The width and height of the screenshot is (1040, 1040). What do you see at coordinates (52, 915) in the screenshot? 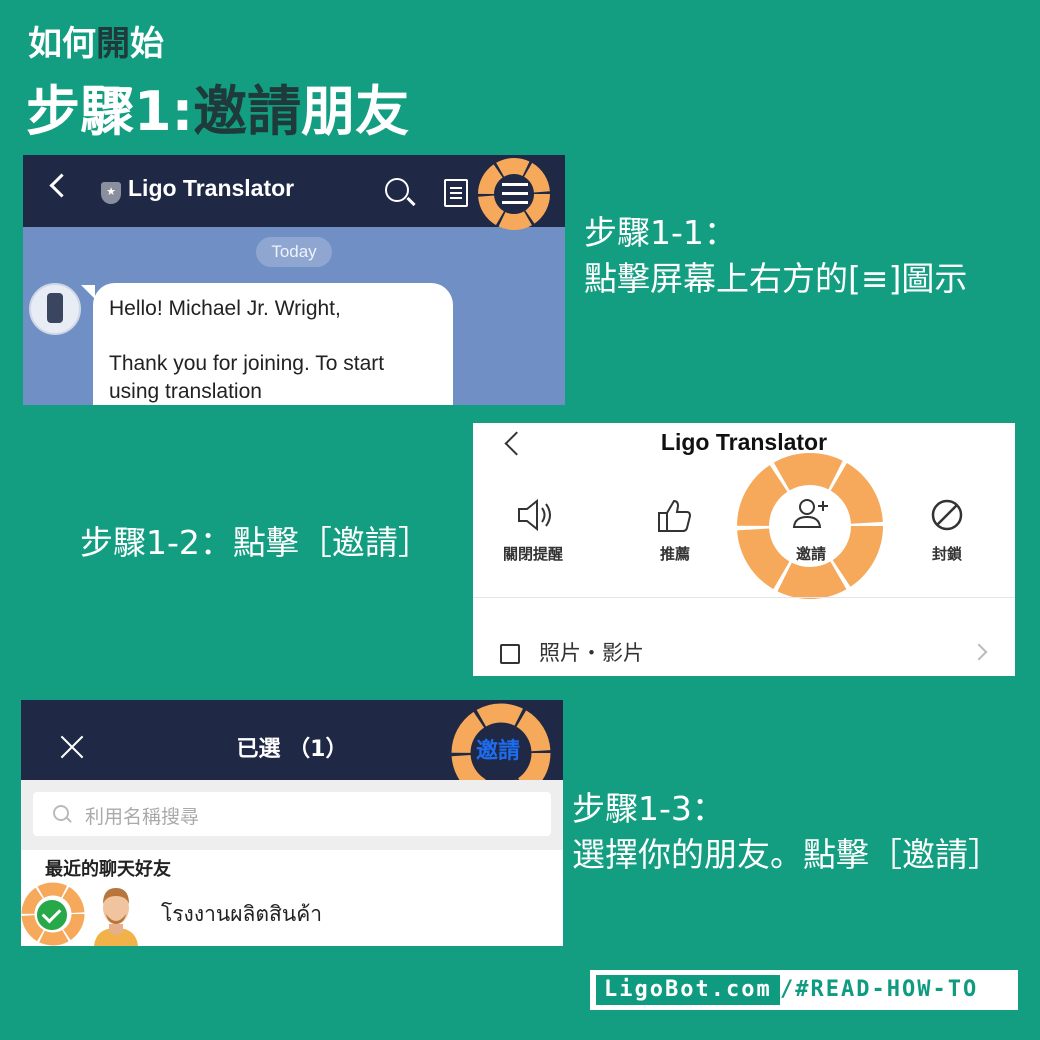
I see `checkbox-checked-icon` at bounding box center [52, 915].